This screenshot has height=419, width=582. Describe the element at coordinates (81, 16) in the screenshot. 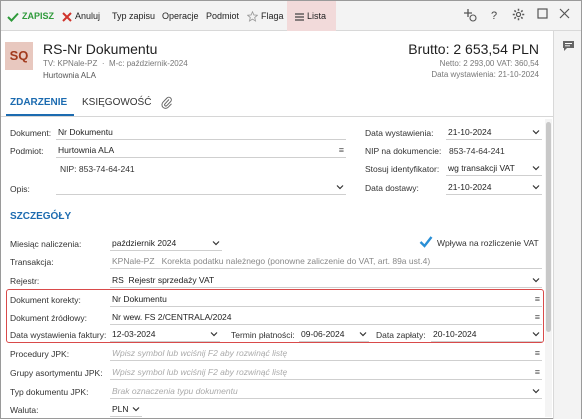

I see `cancel-button: Anuluj` at that location.